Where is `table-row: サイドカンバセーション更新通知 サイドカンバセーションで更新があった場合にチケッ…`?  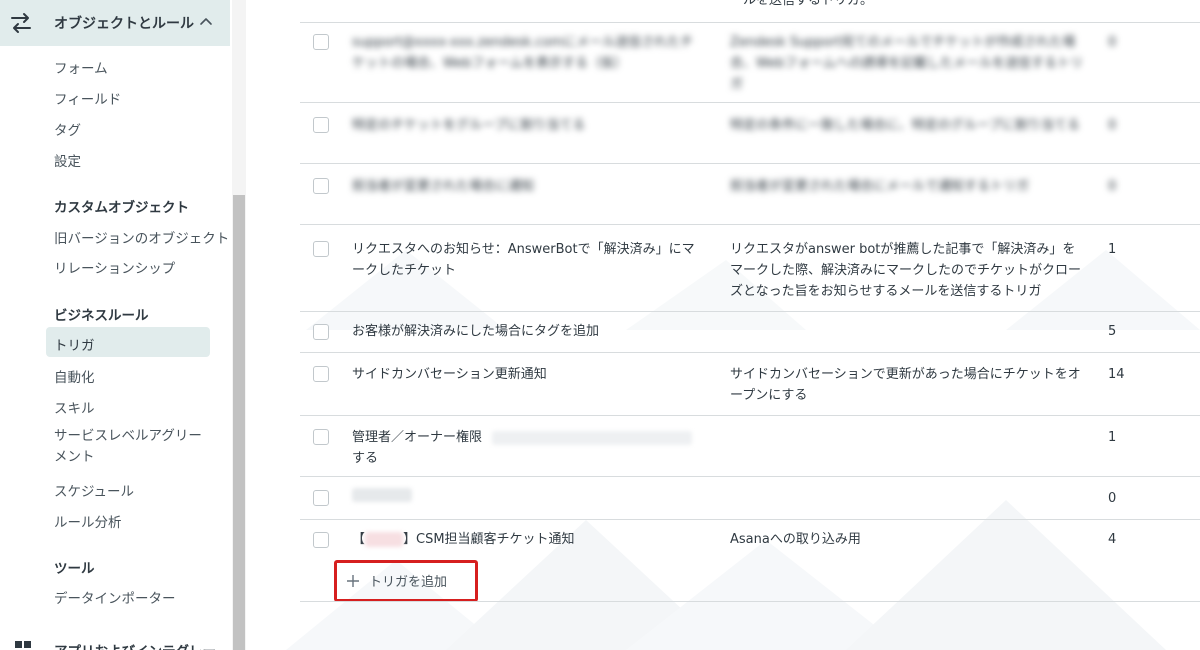
table-row: サイドカンバセーション更新通知 サイドカンバセーションで更新があった場合にチケッ… is located at coordinates (750, 384).